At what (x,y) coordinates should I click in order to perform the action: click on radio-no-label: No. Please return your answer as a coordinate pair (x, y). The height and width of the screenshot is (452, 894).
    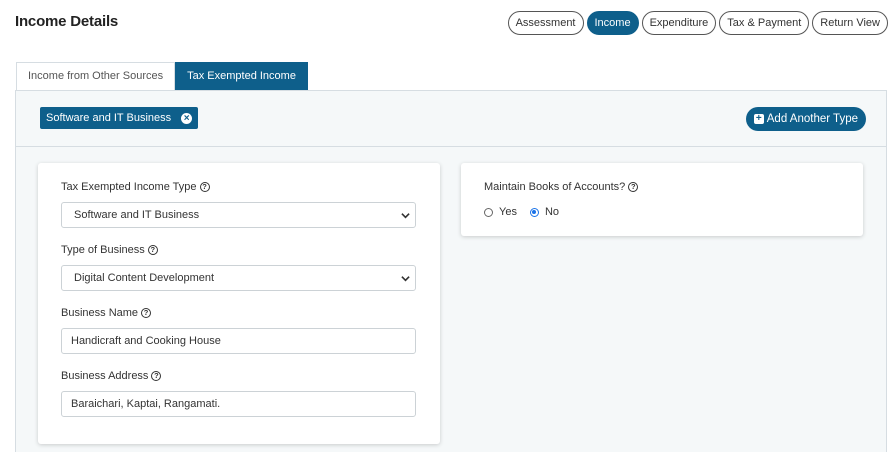
    Looking at the image, I should click on (552, 212).